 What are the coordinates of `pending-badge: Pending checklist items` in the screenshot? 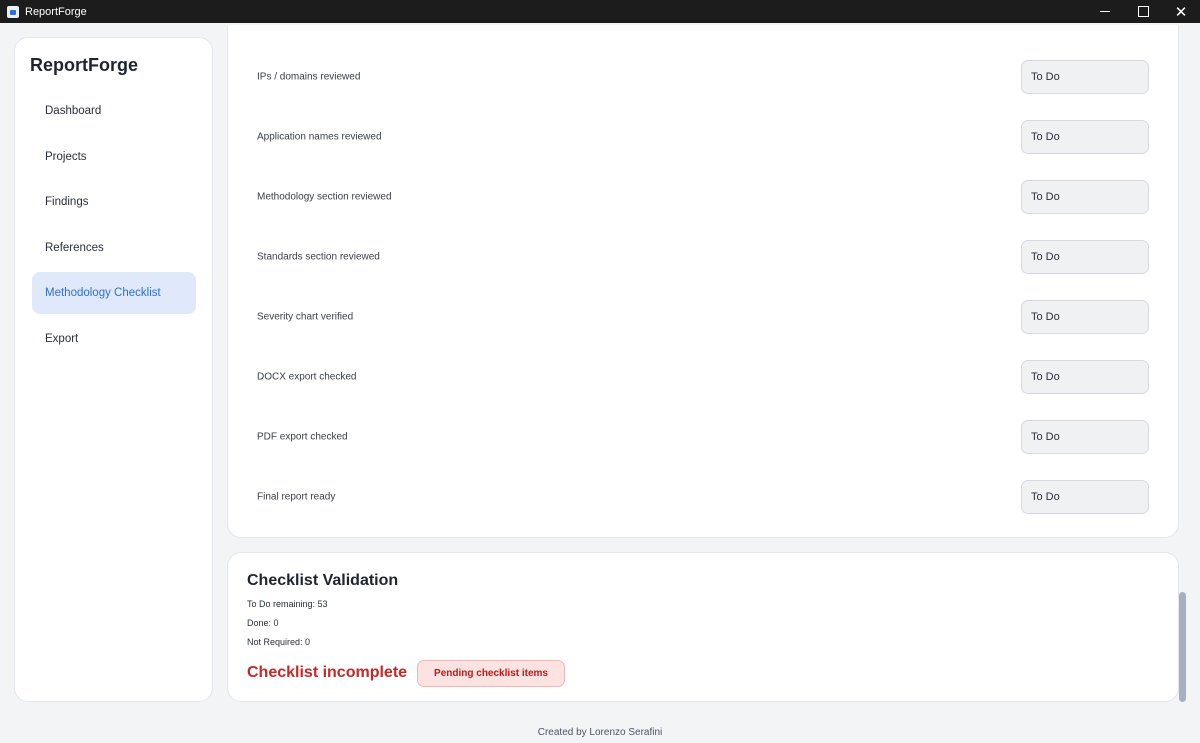 It's located at (491, 673).